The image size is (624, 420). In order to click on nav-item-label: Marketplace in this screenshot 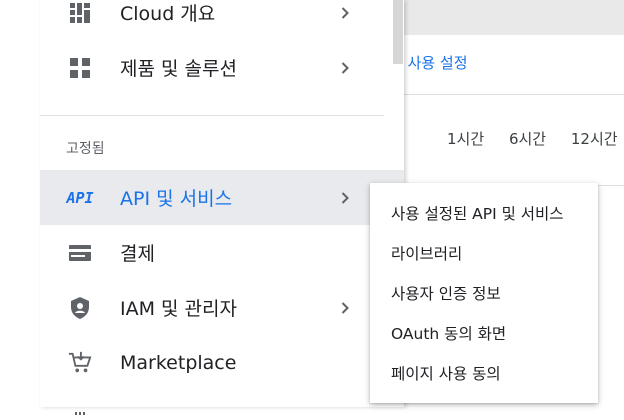, I will do `click(178, 362)`.